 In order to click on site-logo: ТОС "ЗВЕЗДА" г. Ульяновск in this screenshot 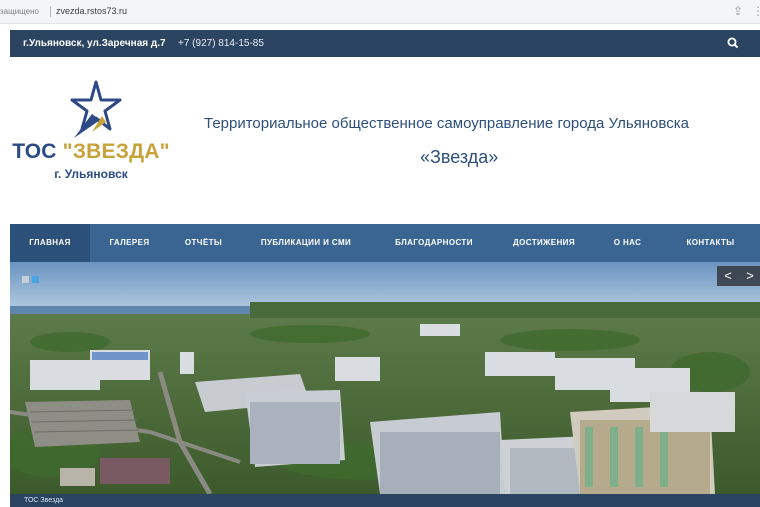, I will do `click(91, 132)`.